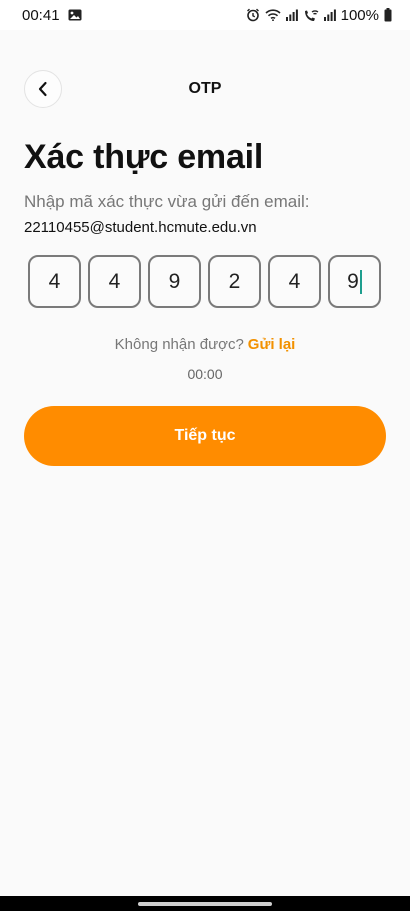  Describe the element at coordinates (253, 15) in the screenshot. I see `alarm-icon` at that location.